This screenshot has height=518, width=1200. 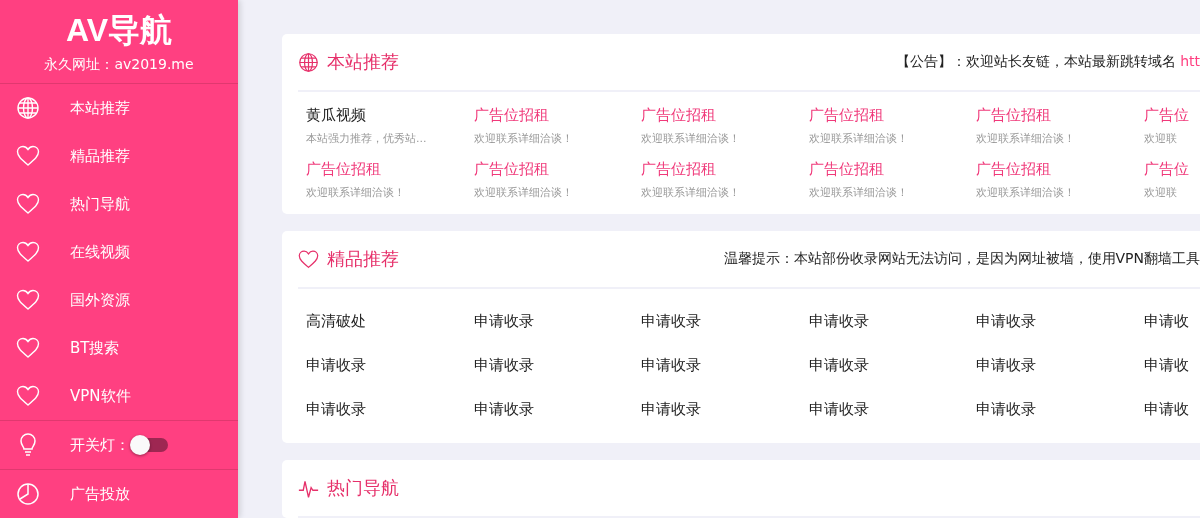 I want to click on site-link: 黄瓜视频, so click(x=336, y=115).